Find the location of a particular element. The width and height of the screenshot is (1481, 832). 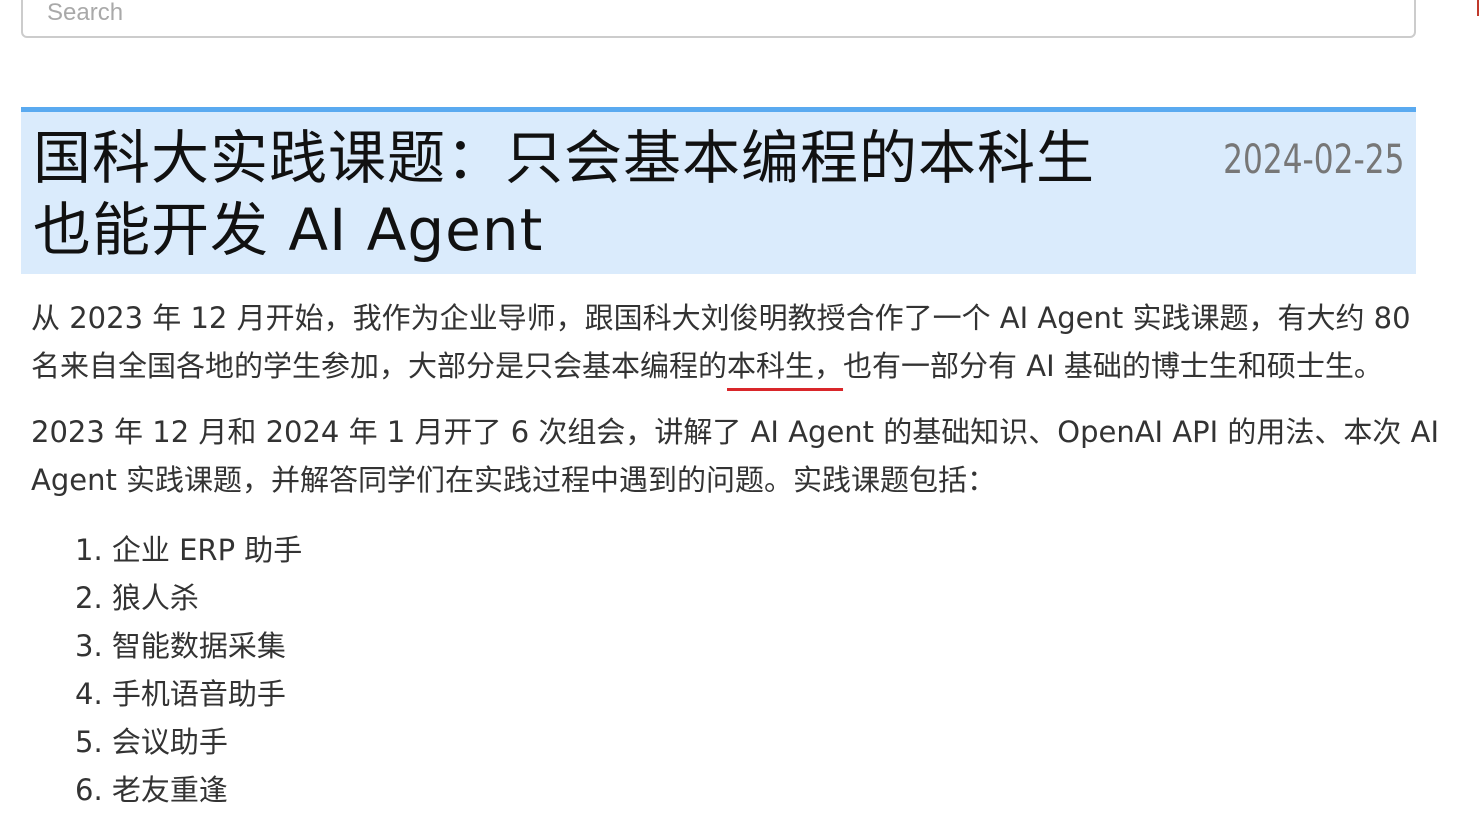

paragraph-intro-rest: 也有一部分有 AI 基础的博士生和硕士生。 is located at coordinates (1113, 366).